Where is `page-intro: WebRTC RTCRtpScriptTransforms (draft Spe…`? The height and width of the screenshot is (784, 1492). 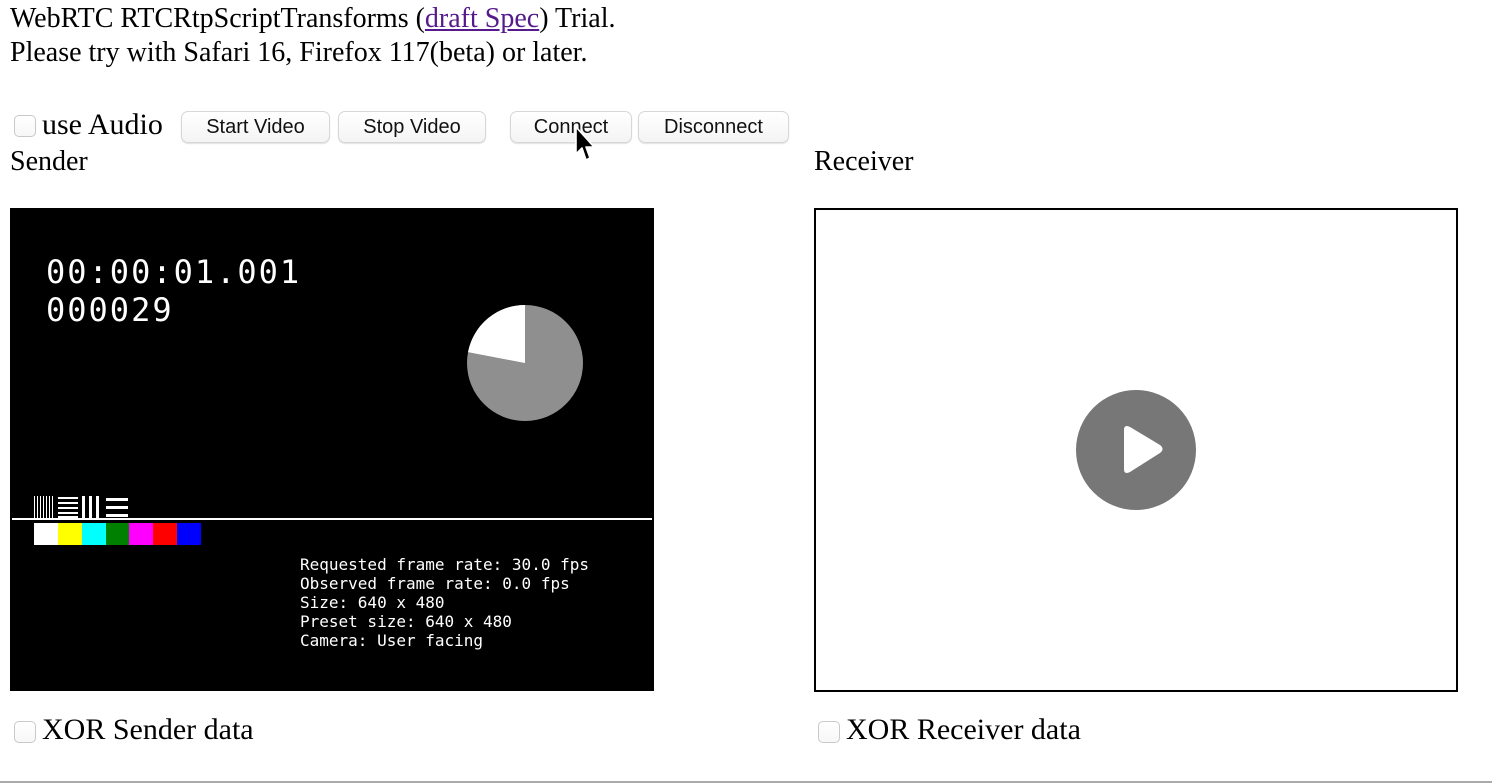 page-intro: WebRTC RTCRtpScriptTransforms (draft Spe… is located at coordinates (312, 36).